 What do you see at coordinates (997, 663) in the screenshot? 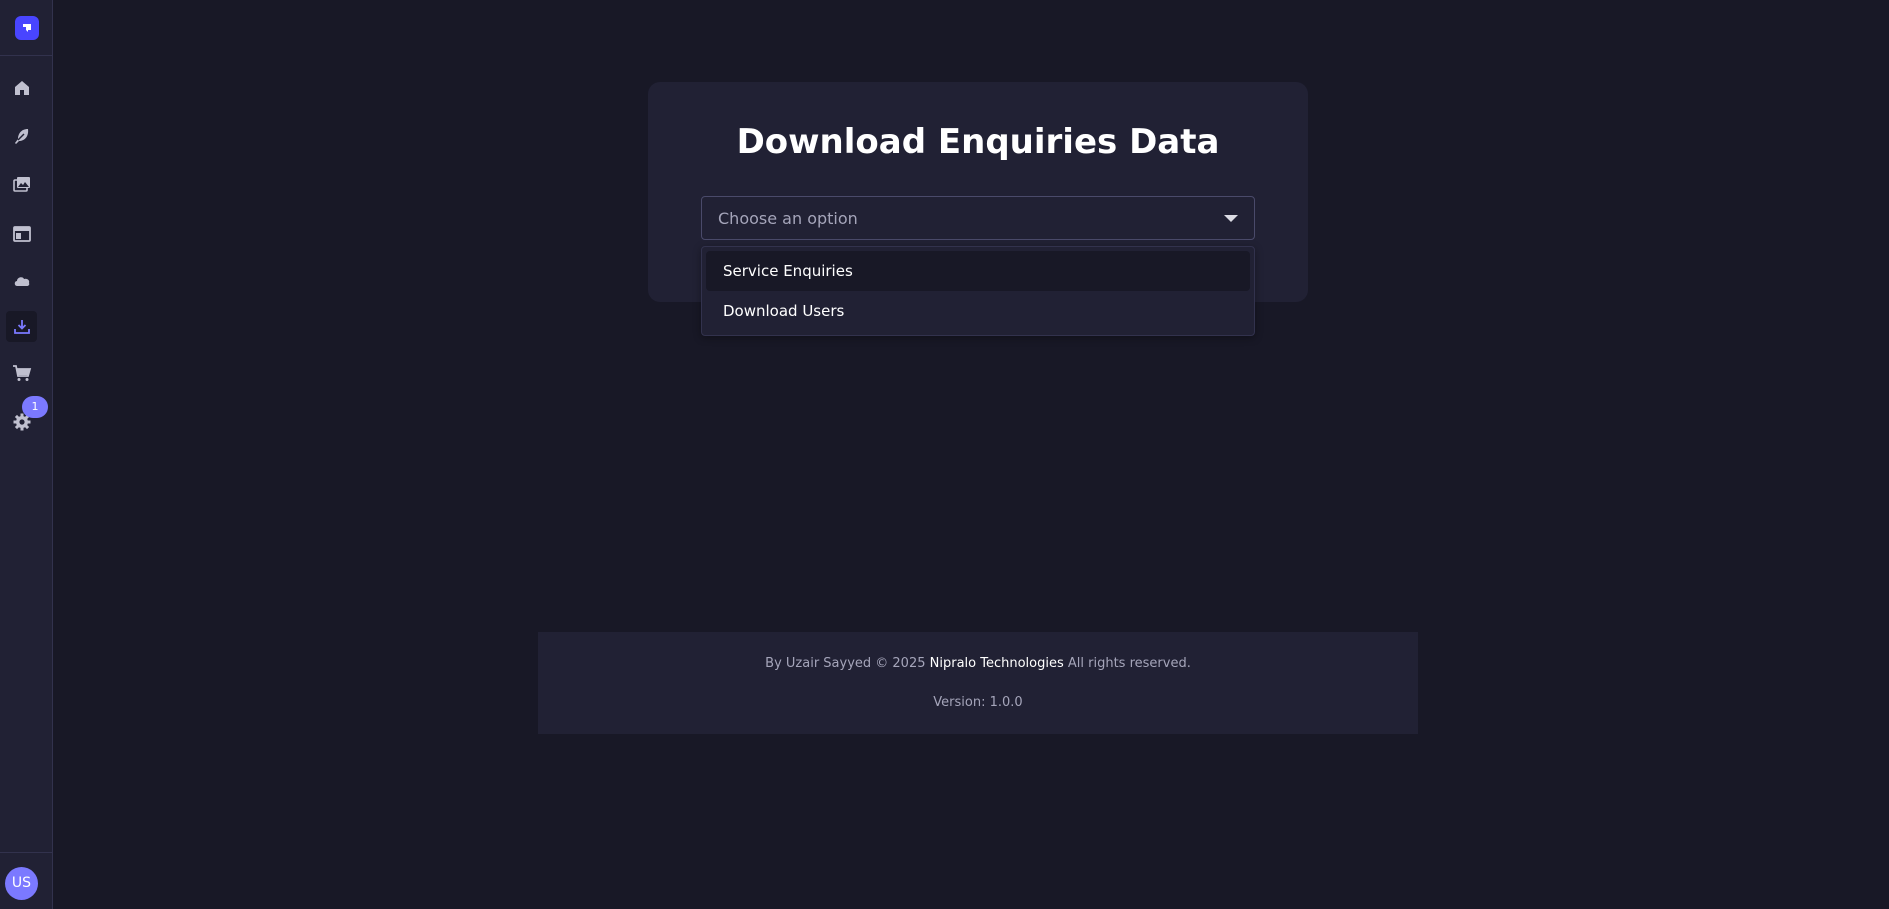
I see `footer-brand-link: Nipralo Technologies` at bounding box center [997, 663].